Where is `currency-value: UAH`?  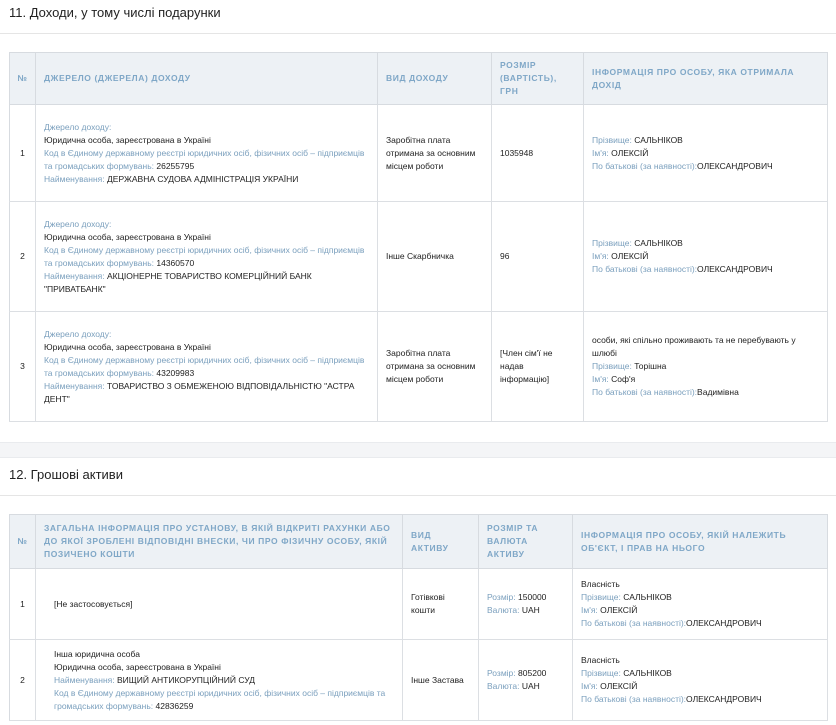 currency-value: UAH is located at coordinates (530, 610).